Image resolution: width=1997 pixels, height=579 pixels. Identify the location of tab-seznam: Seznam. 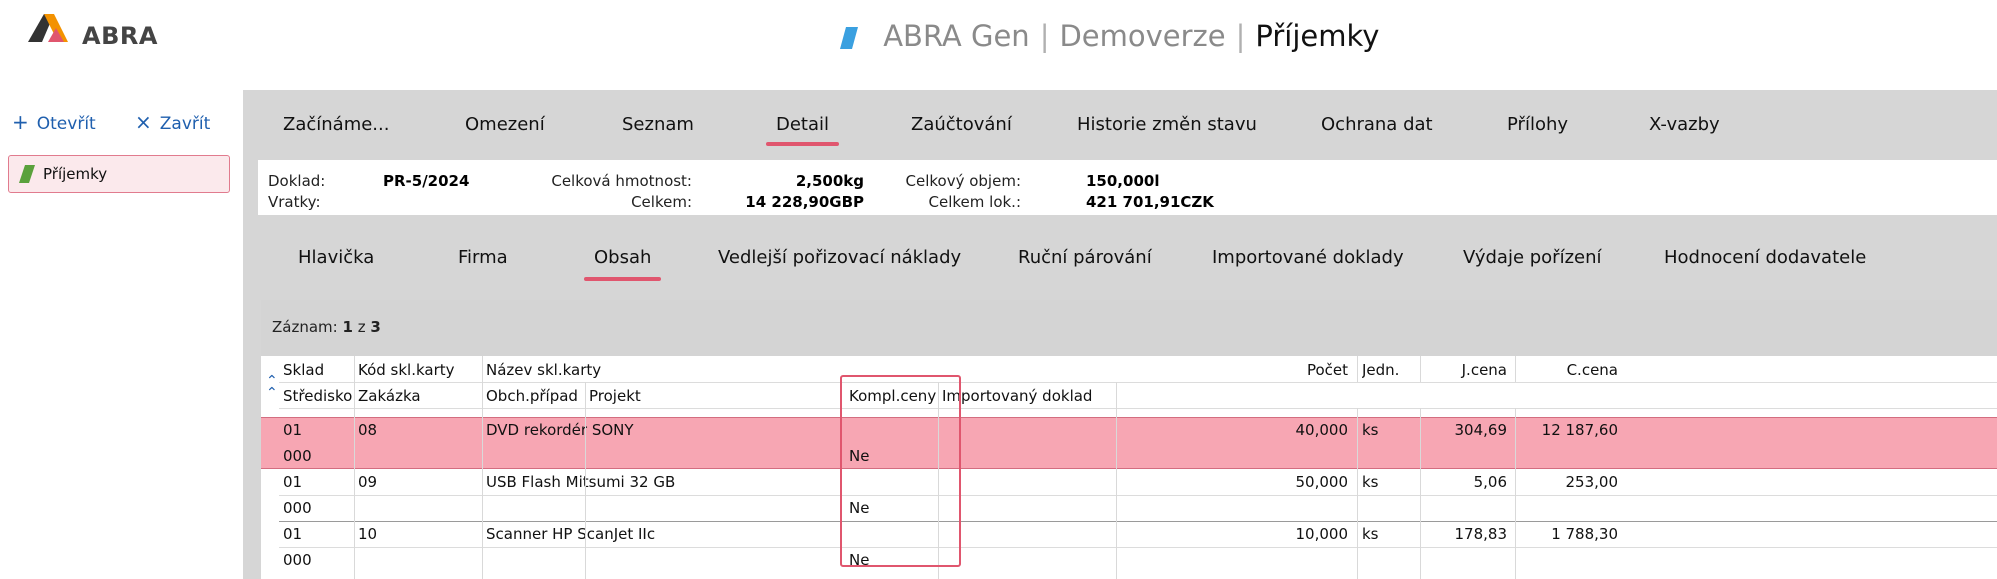
(658, 124).